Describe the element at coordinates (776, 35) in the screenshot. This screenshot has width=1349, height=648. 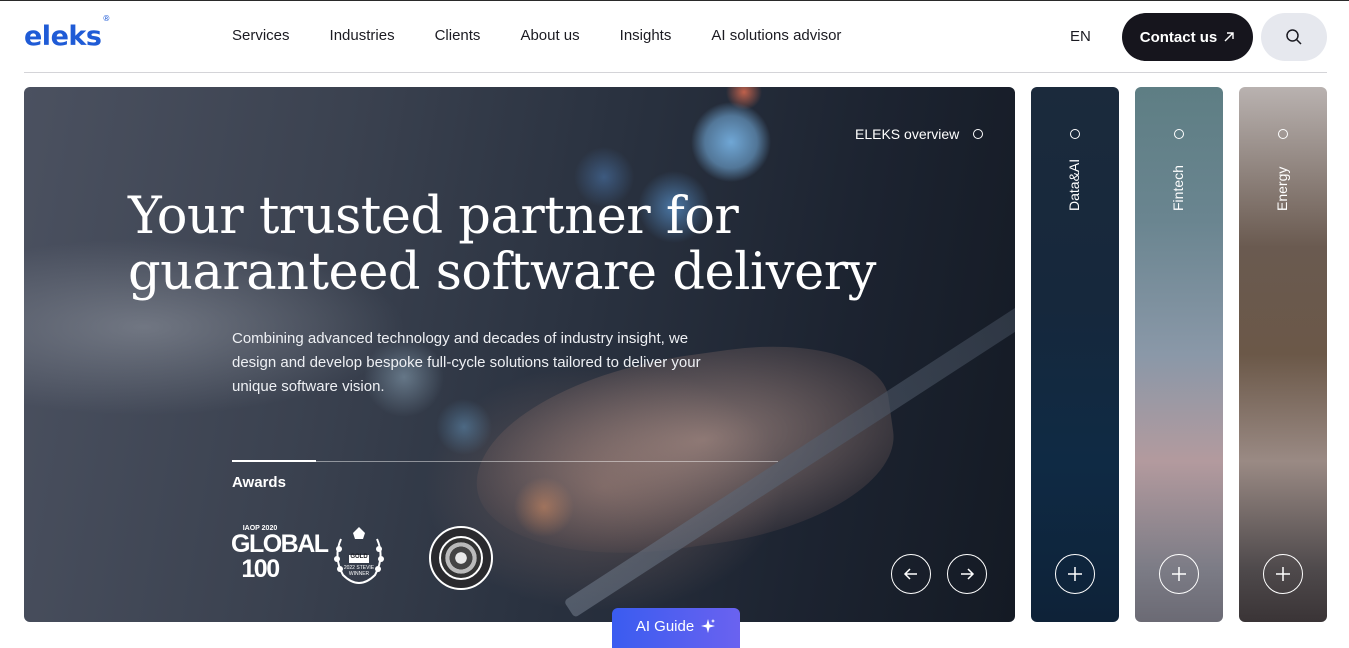
I see `nav-ai-solutions-advisor: AI solutions advisor` at that location.